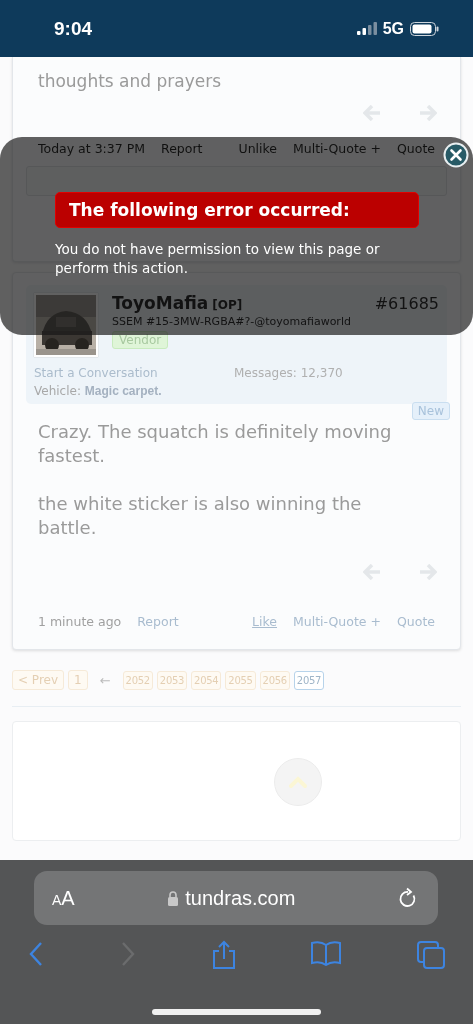 This screenshot has height=1024, width=473. Describe the element at coordinates (265, 373) in the screenshot. I see `messages-label: Messages:` at that location.